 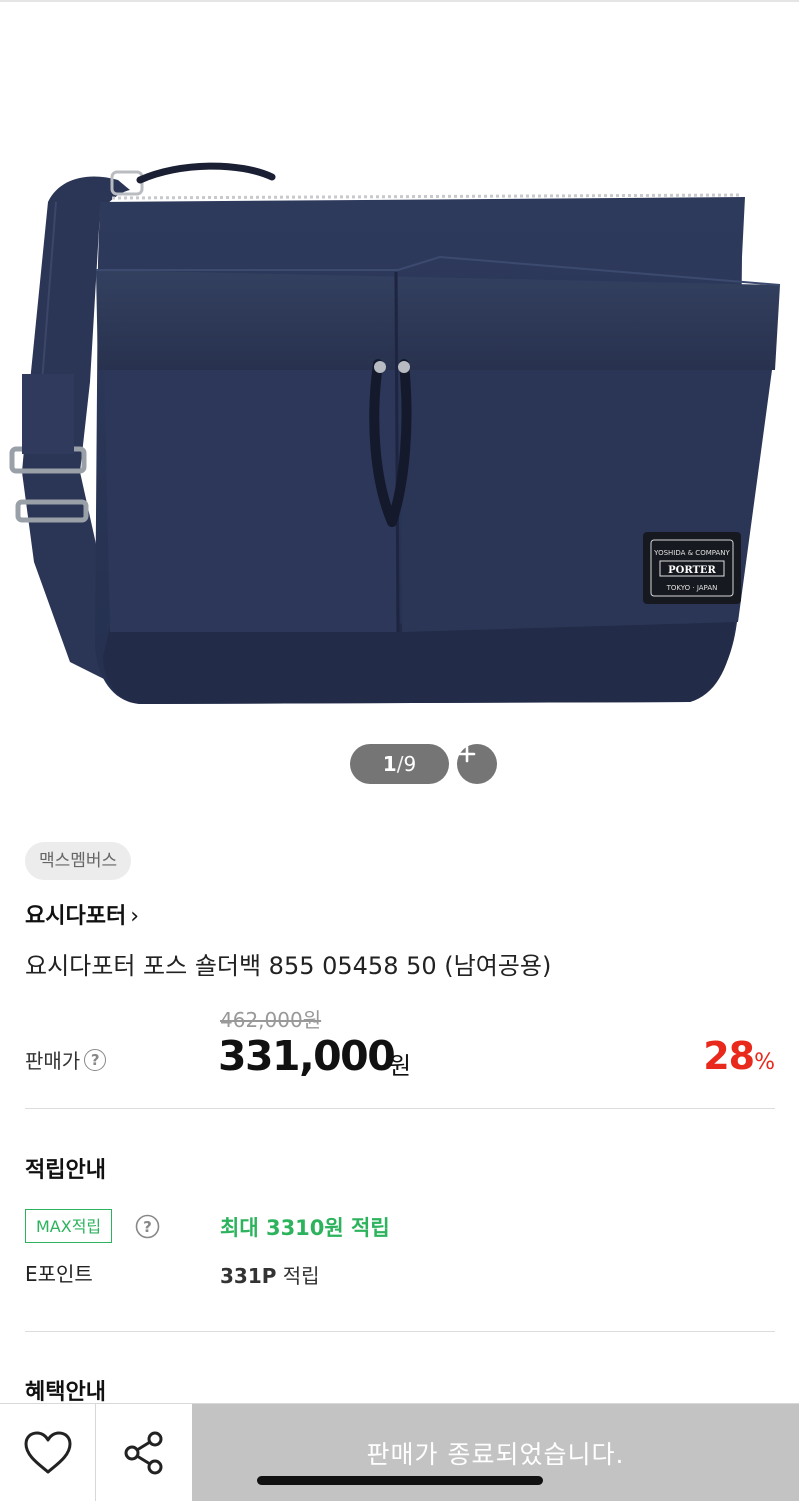 I want to click on label-brand: PORTER, so click(x=692, y=570).